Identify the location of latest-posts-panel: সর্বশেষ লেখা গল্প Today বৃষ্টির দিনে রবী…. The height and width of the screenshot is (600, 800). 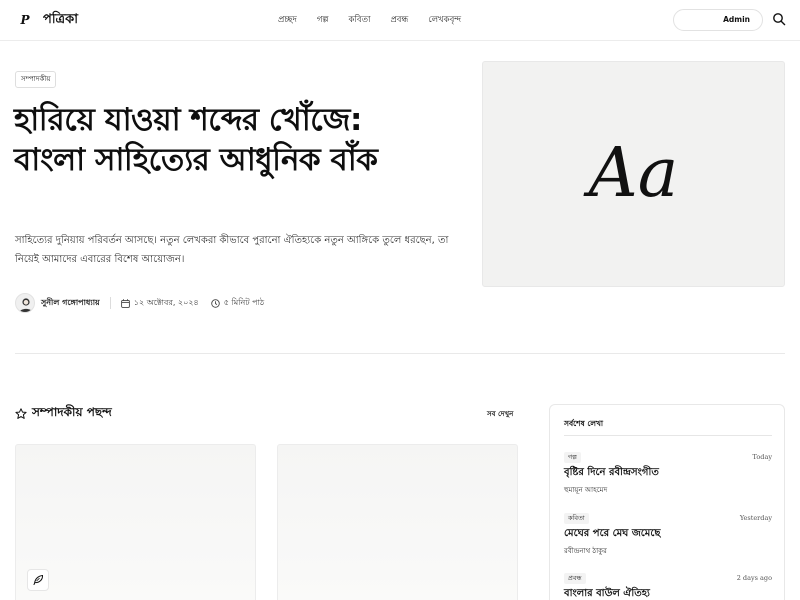
(667, 502).